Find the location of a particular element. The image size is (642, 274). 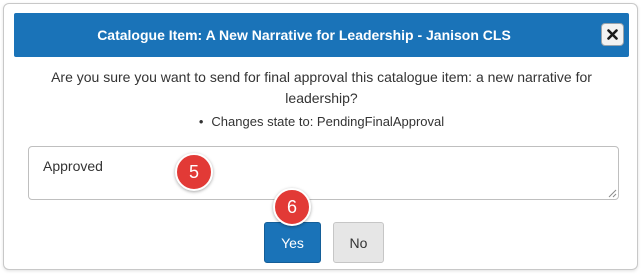

no-button: No is located at coordinates (358, 242).